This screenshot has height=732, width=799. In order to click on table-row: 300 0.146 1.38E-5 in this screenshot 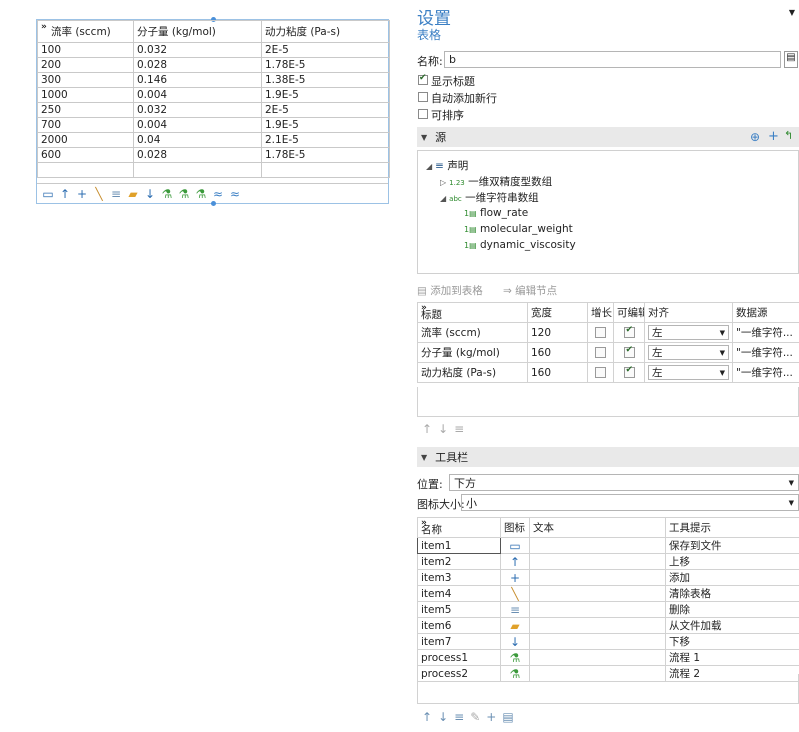, I will do `click(213, 80)`.